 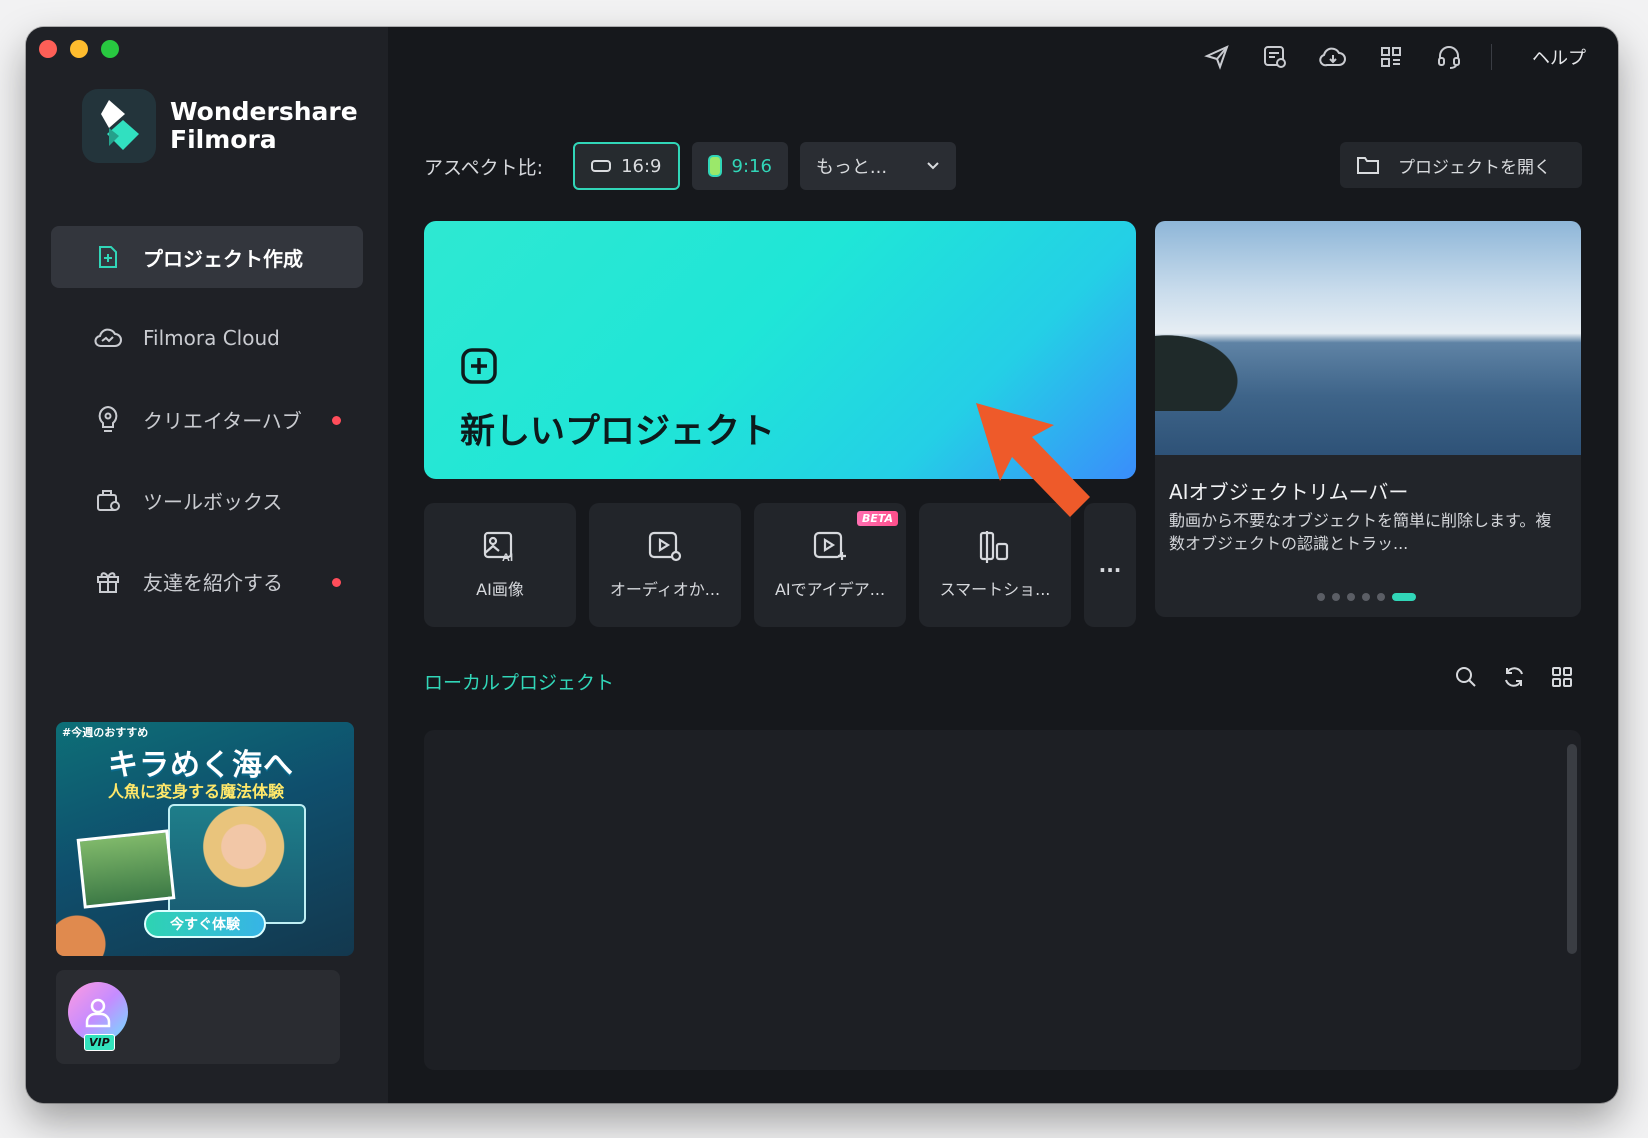 I want to click on aspect-ratio-label: アスペクト比:, so click(x=484, y=167).